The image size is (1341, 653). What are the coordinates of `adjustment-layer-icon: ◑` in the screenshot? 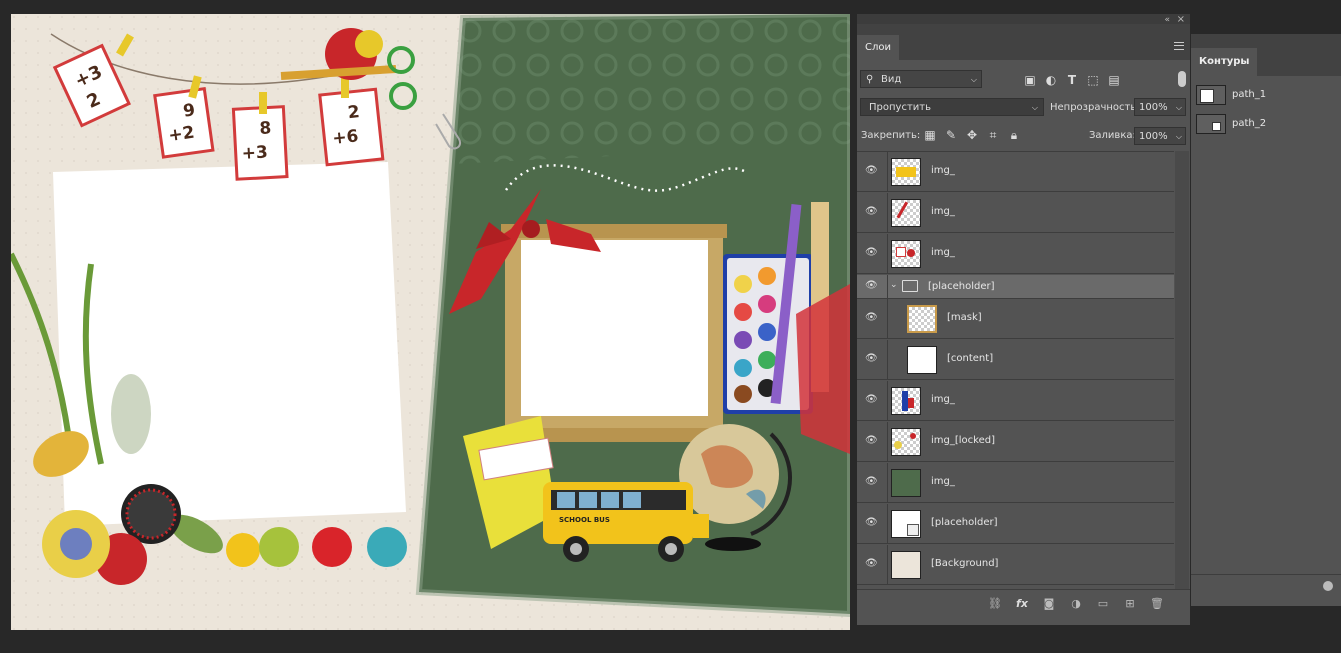 It's located at (1076, 604).